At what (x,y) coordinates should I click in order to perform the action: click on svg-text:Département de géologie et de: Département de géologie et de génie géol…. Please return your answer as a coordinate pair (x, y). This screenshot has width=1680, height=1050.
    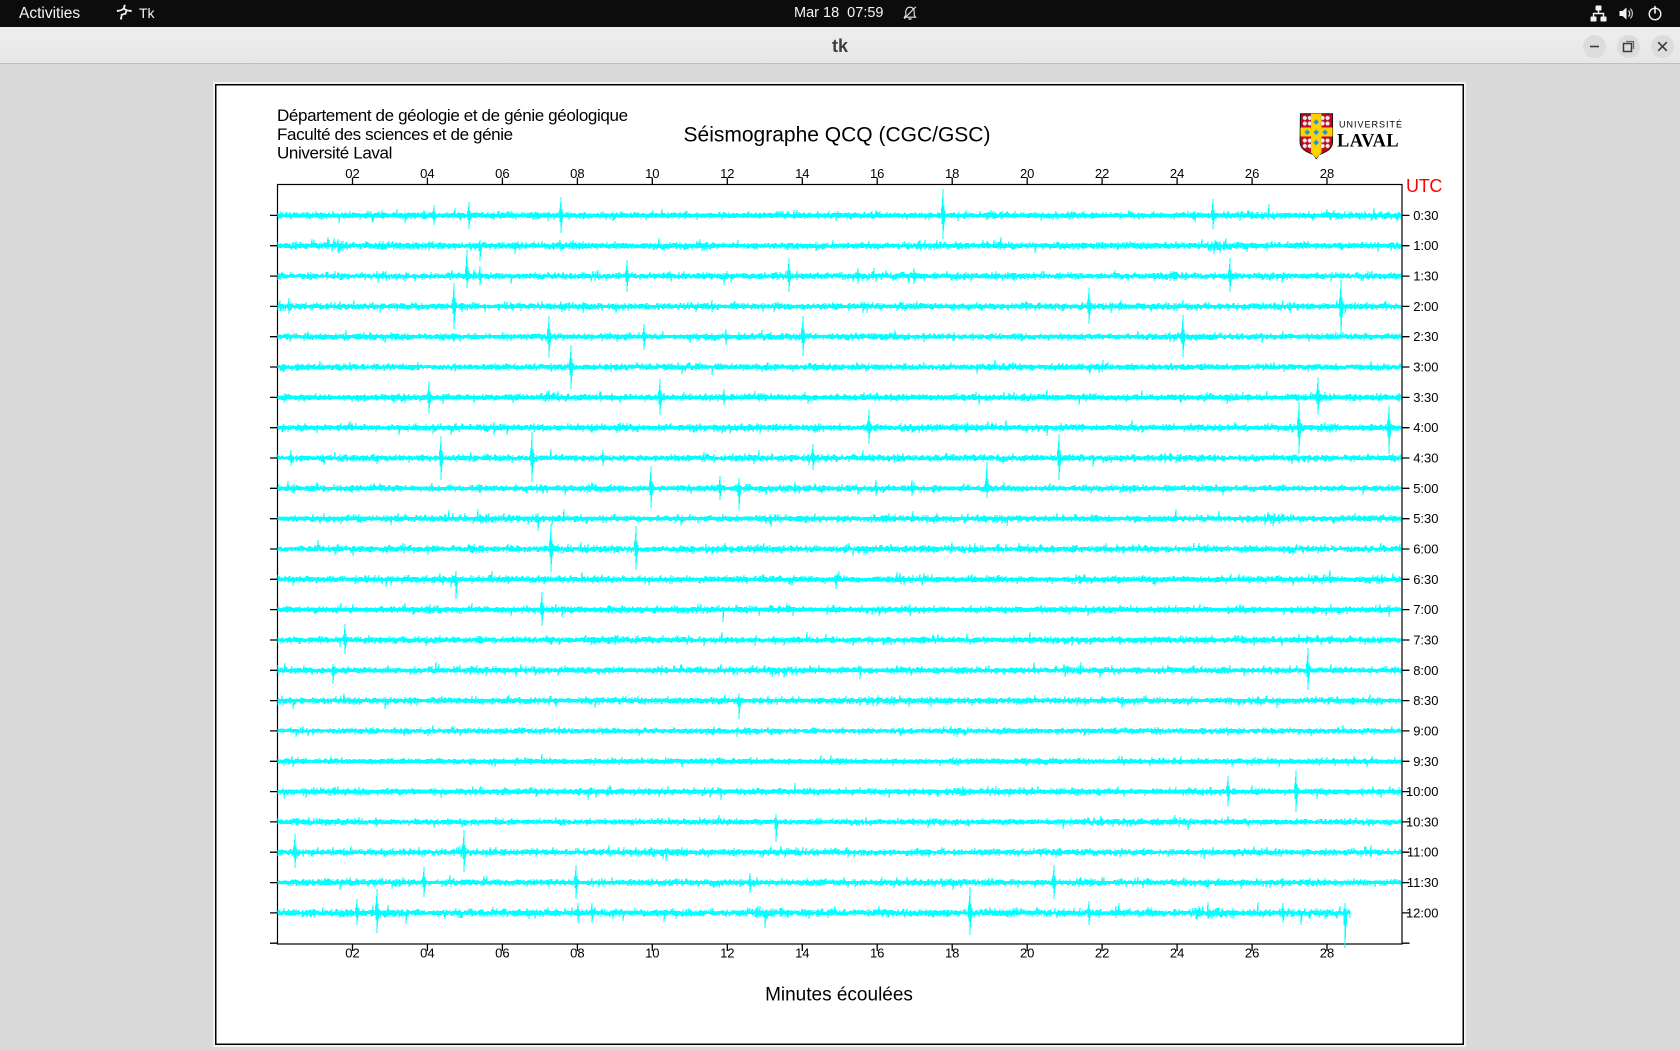
    Looking at the image, I should click on (452, 115).